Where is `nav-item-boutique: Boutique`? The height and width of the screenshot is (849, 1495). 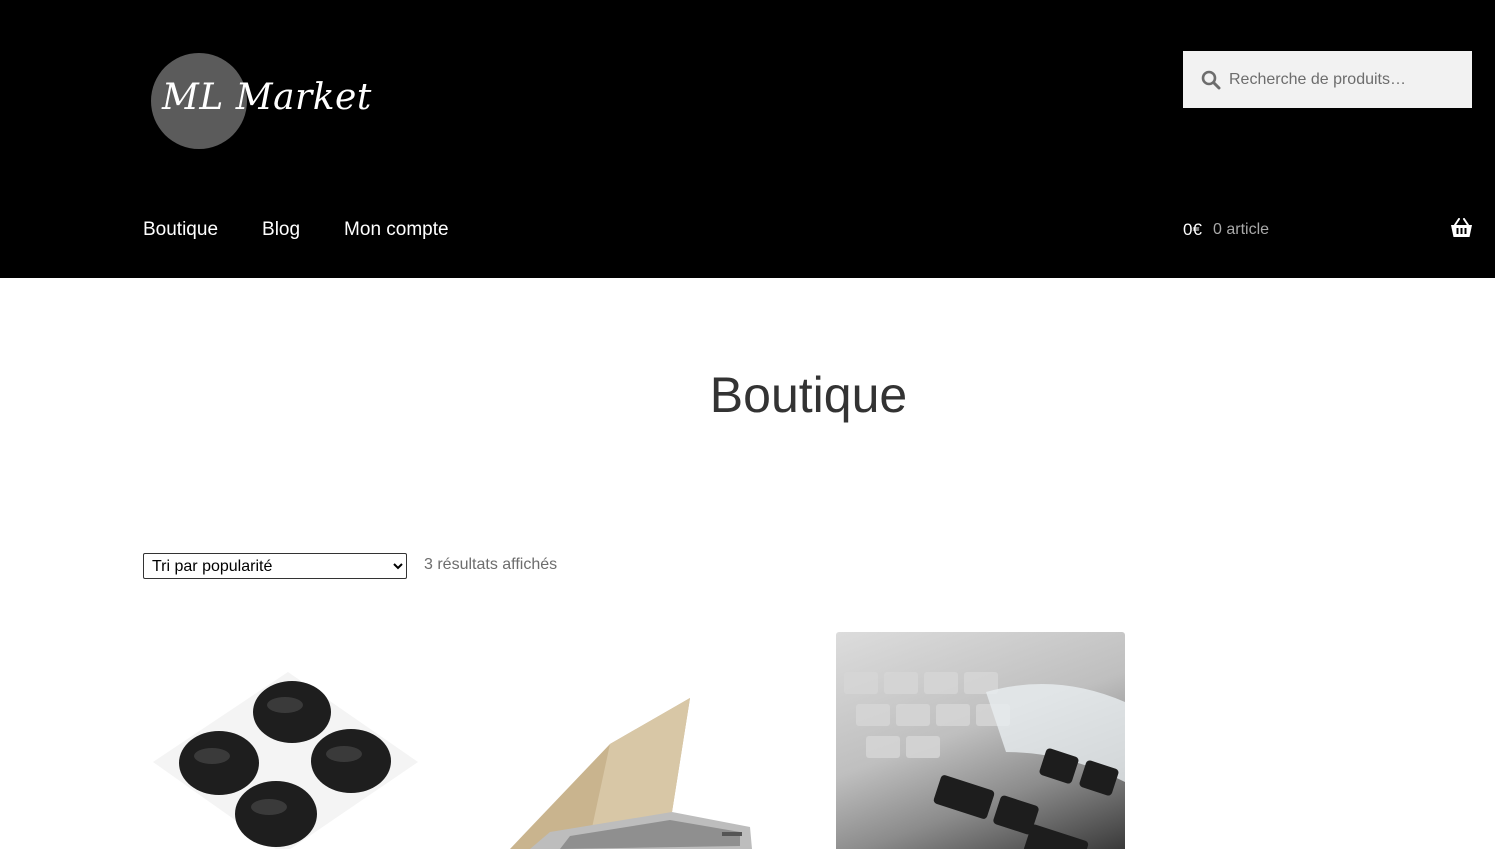
nav-item-boutique: Boutique is located at coordinates (180, 230).